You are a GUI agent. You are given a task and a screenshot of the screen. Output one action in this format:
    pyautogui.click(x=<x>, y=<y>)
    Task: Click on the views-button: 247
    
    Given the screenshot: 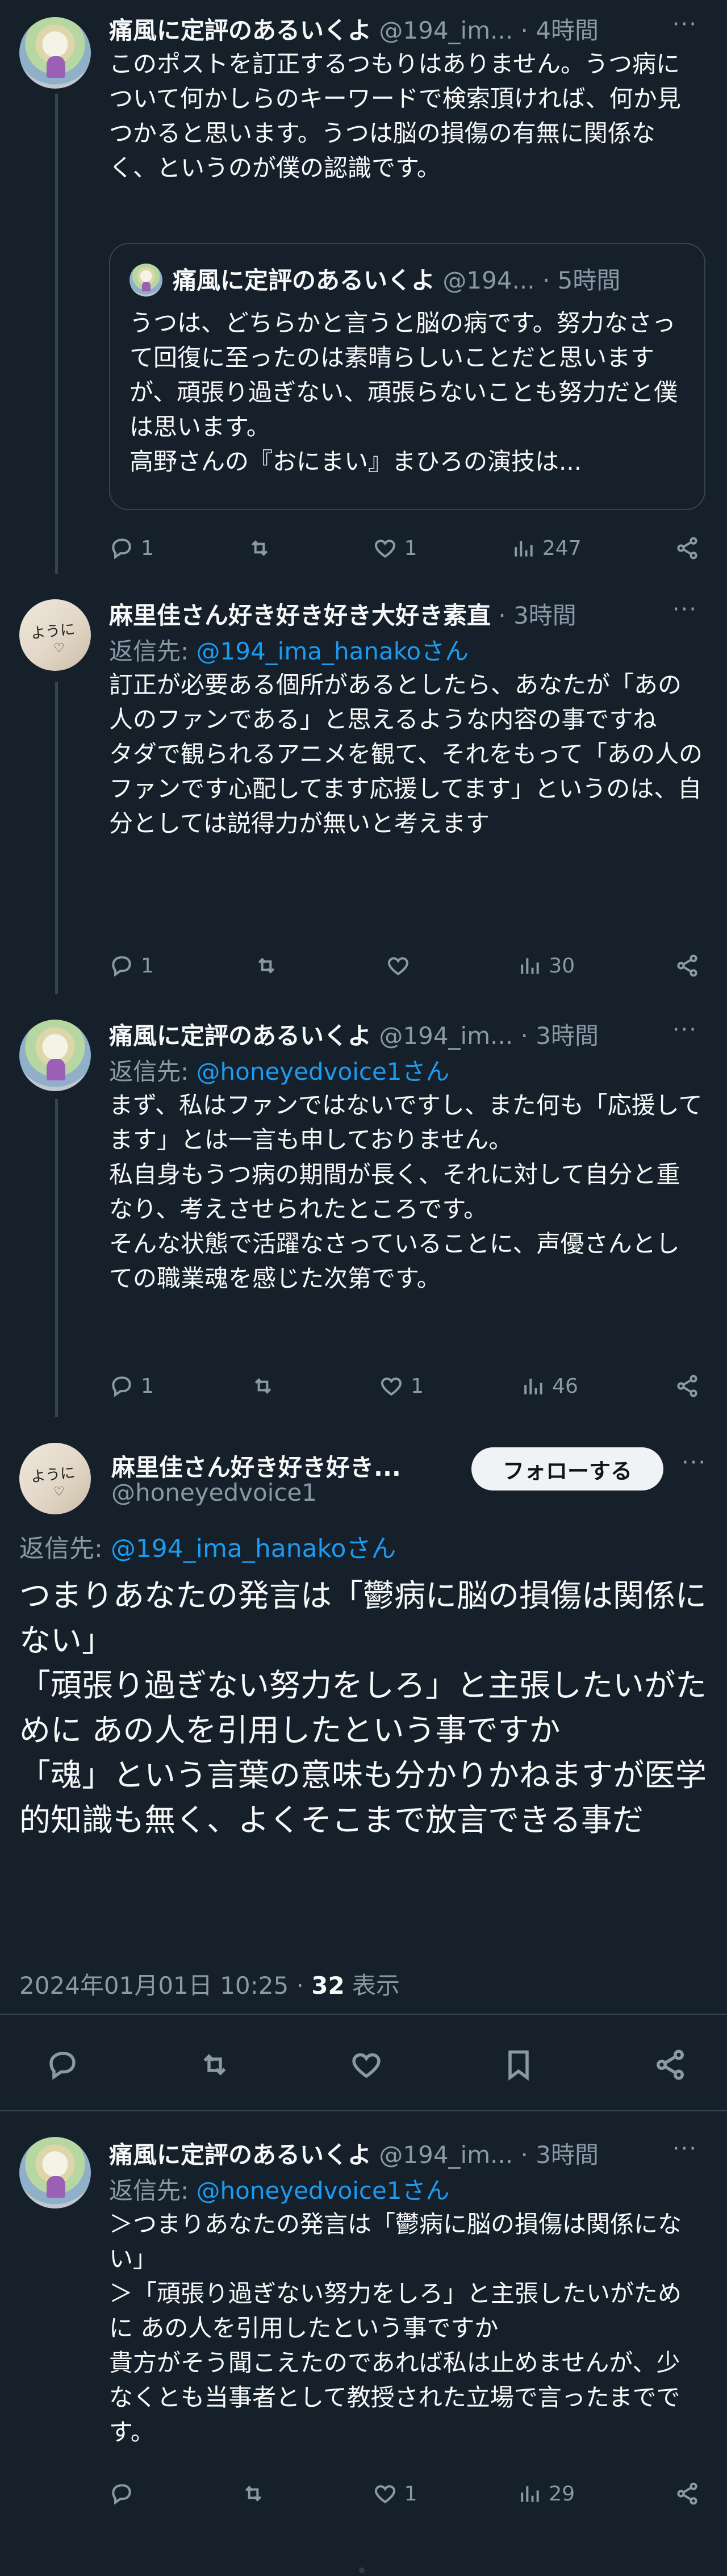 What is the action you would take?
    pyautogui.click(x=546, y=548)
    